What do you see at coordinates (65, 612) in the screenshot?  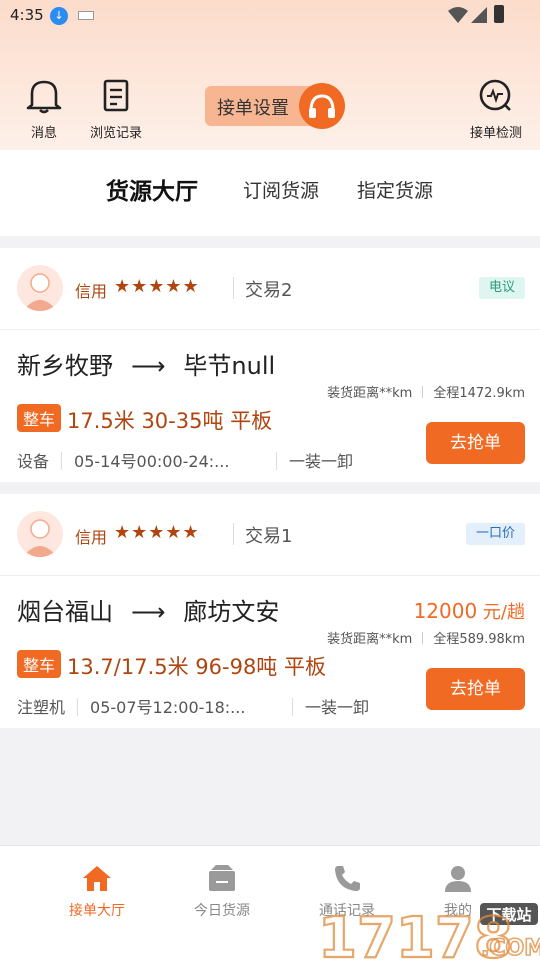 I see `origin: 烟台福山` at bounding box center [65, 612].